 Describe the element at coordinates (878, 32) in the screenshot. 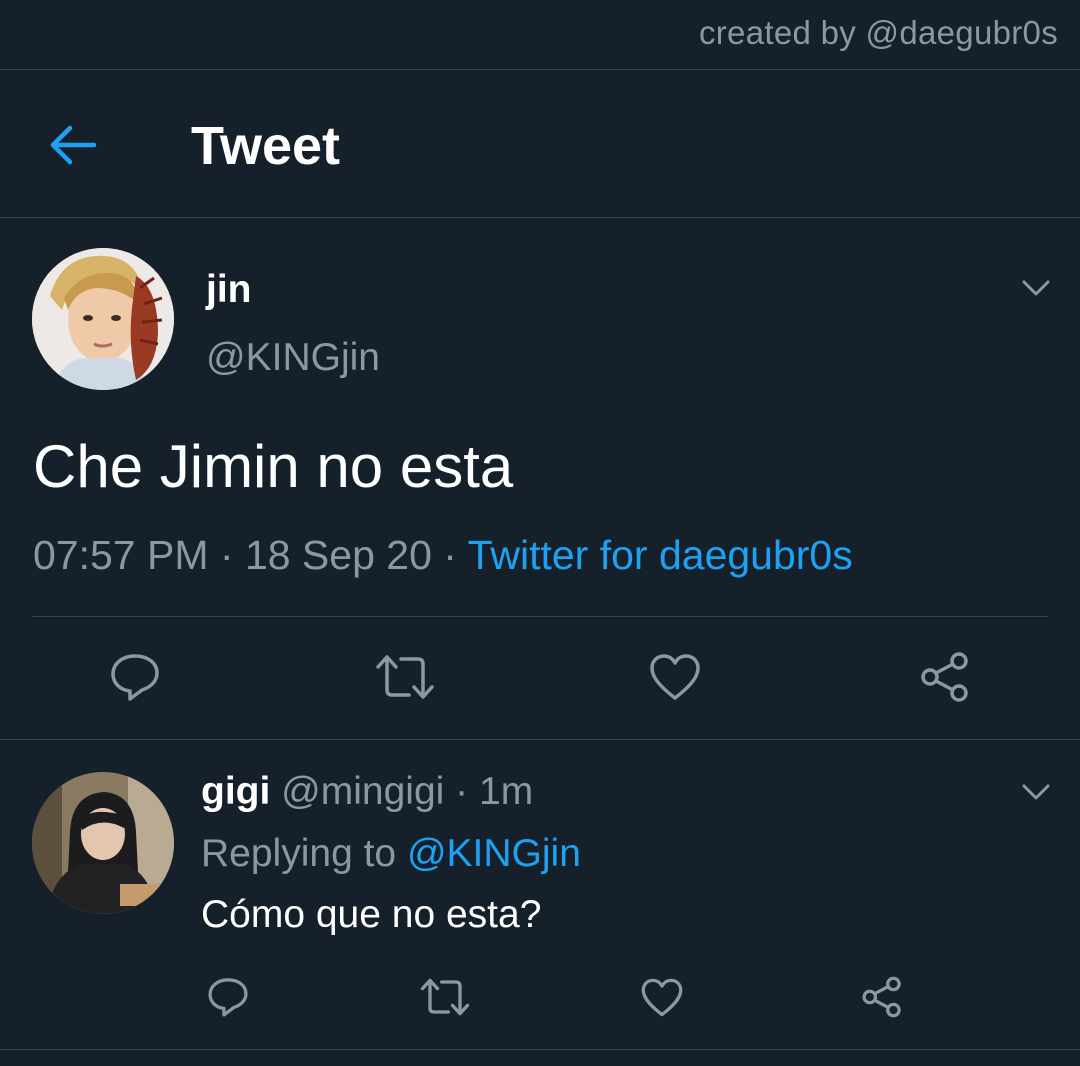

I see `watermark-credit: created by @daegubr0s` at that location.